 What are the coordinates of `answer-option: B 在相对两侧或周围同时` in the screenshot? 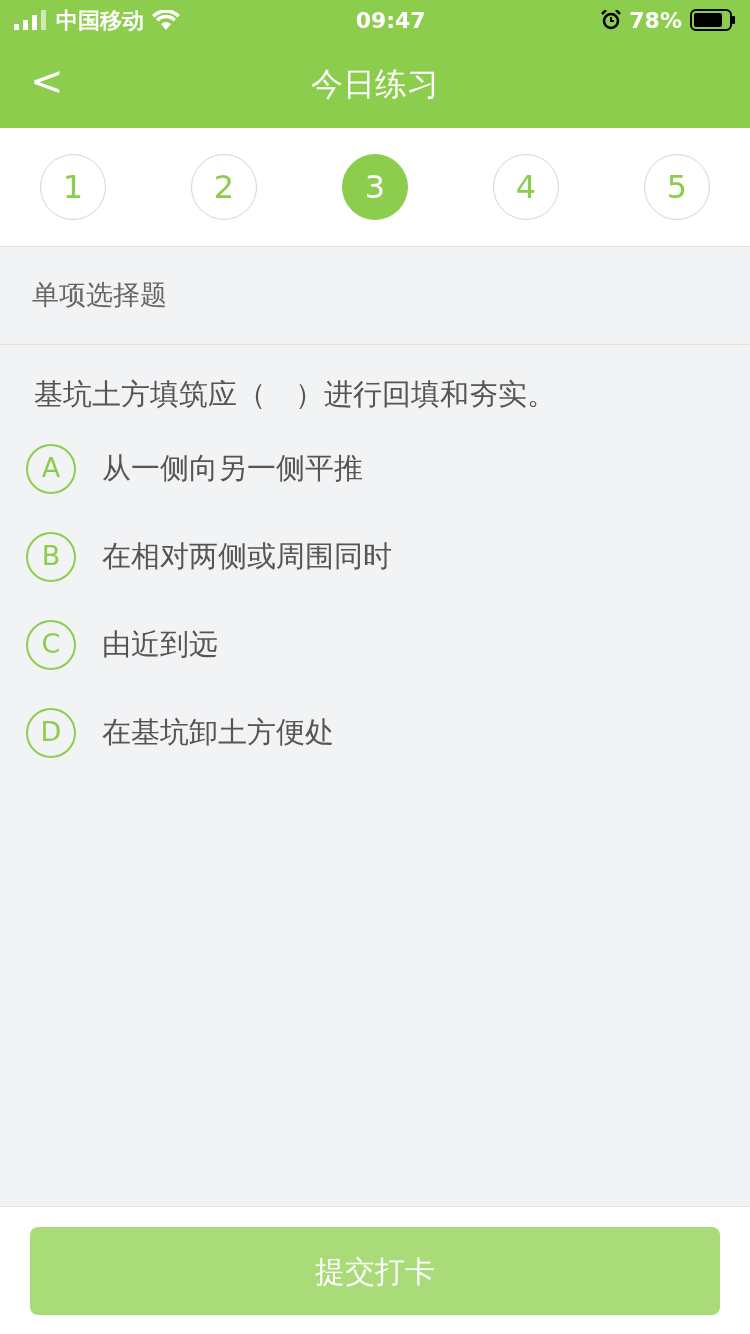 It's located at (375, 556).